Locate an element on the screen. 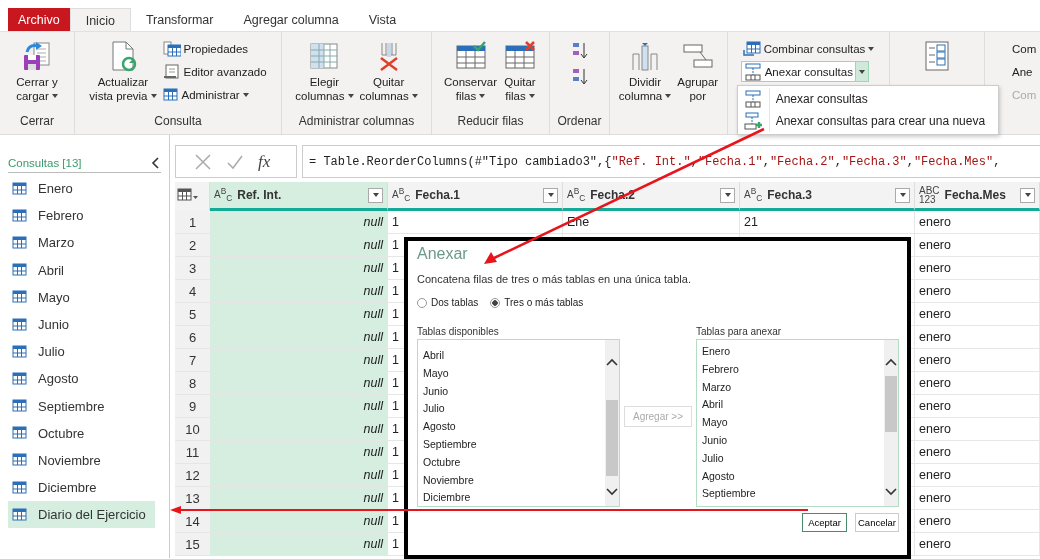 This screenshot has width=1040, height=559. append-new-icon is located at coordinates (753, 121).